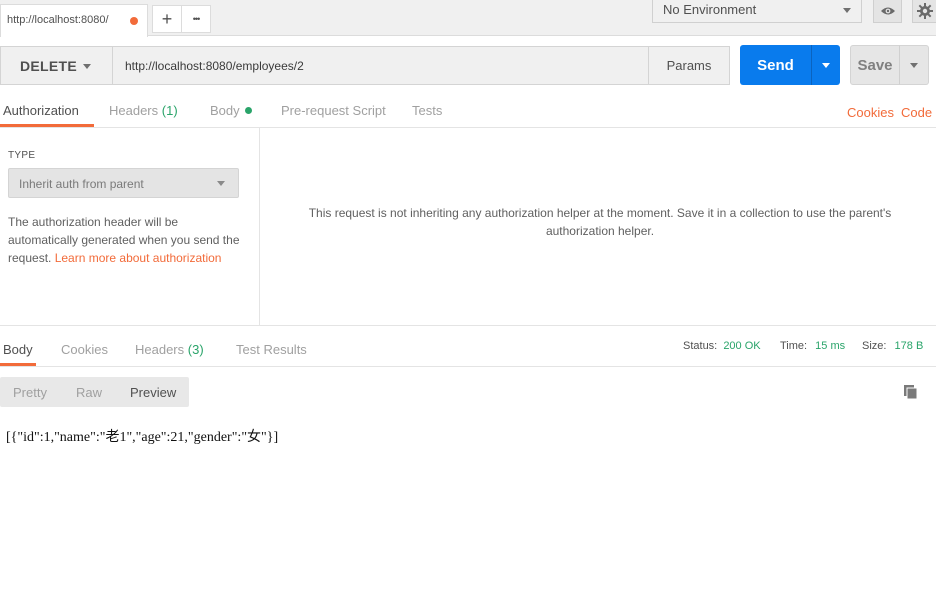 The width and height of the screenshot is (936, 605). I want to click on view-pretty-button: Pretty, so click(30, 392).